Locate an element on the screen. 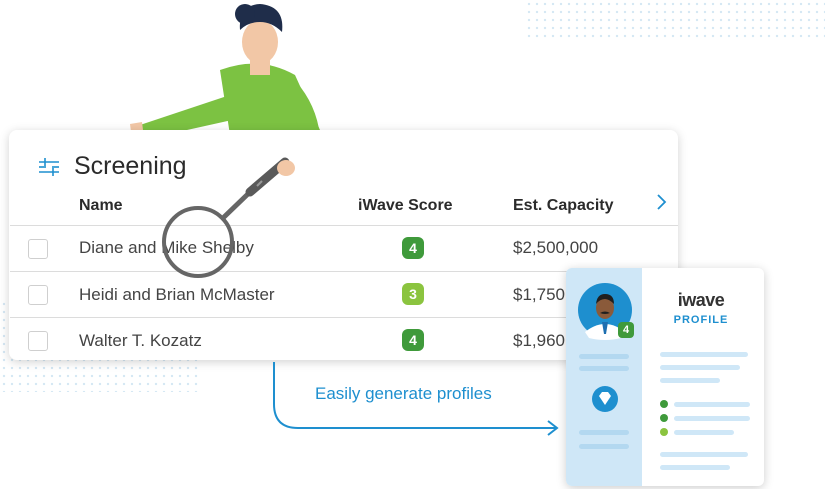 The width and height of the screenshot is (825, 489). column-header-iwave-score: iWave Score is located at coordinates (405, 206).